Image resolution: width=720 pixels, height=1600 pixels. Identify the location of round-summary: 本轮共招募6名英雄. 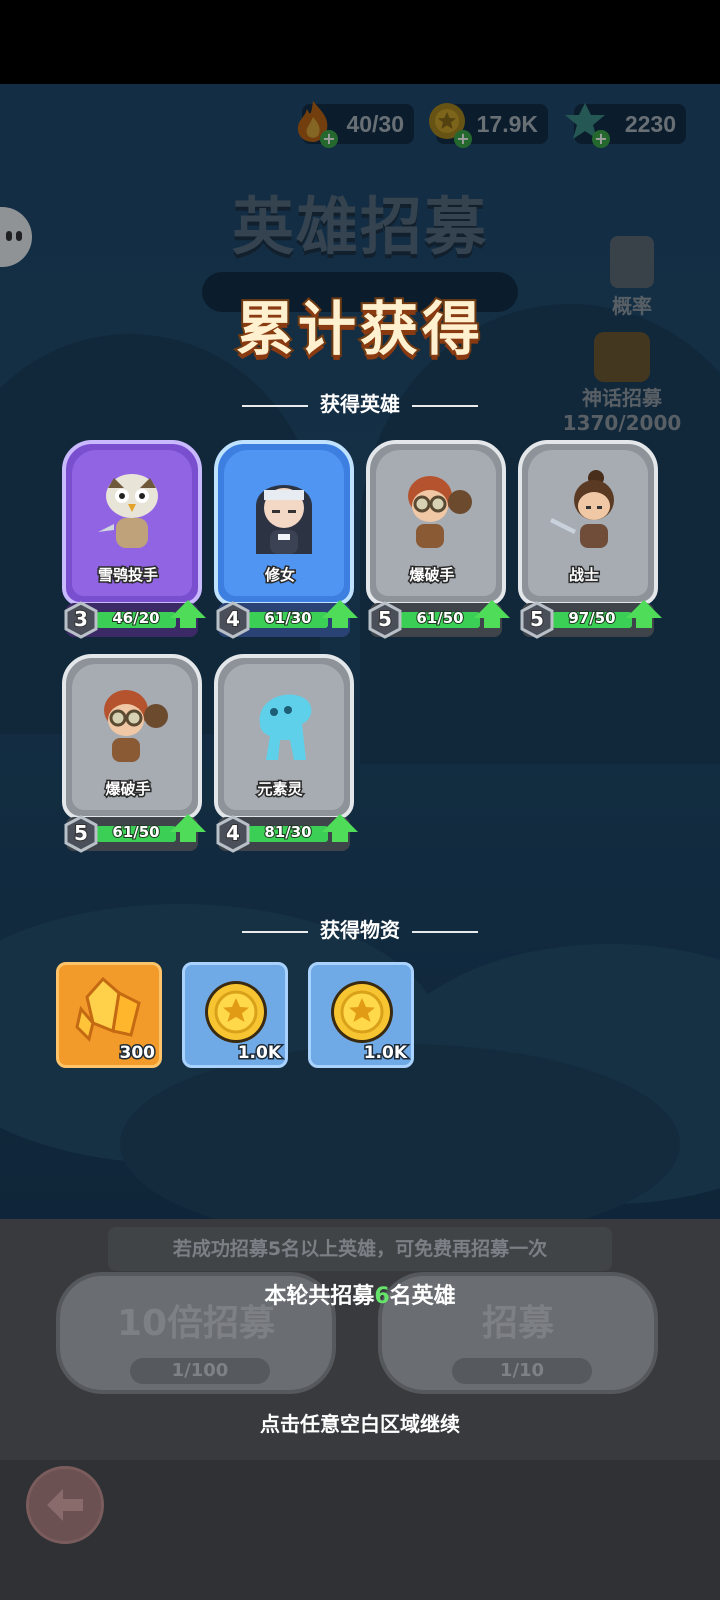
(360, 1294).